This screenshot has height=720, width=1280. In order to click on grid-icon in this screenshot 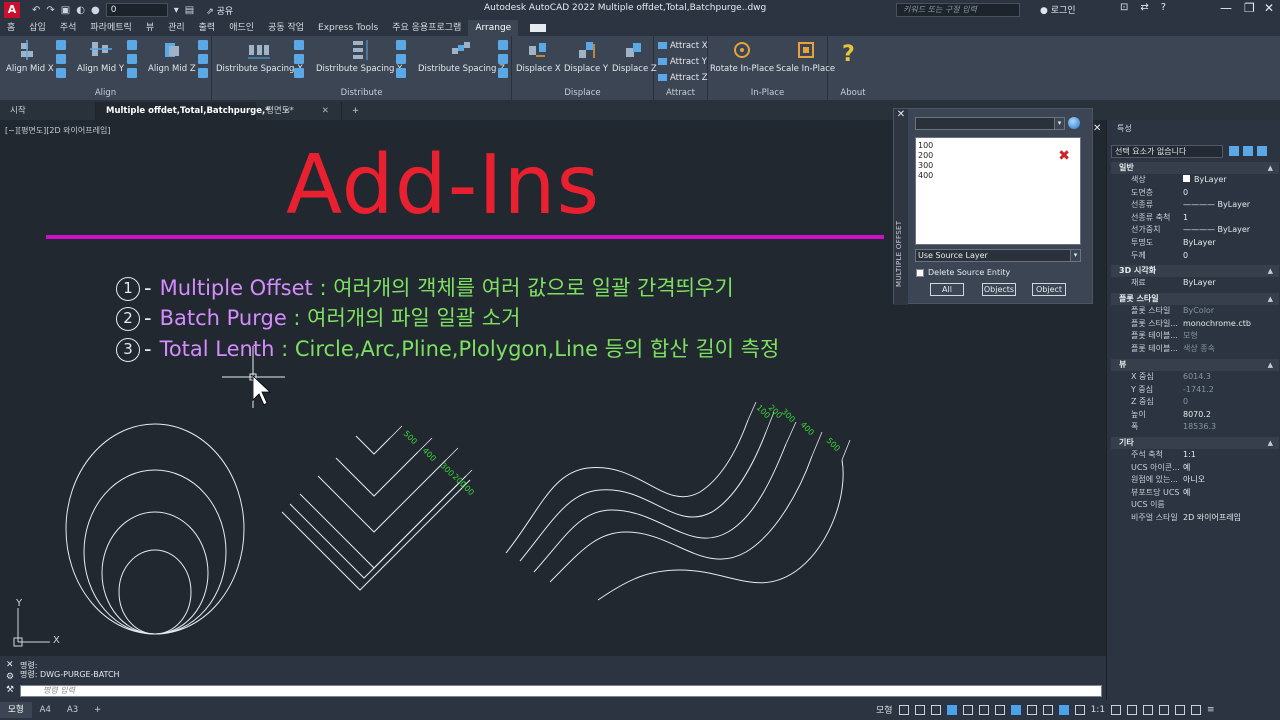, I will do `click(903, 709)`.